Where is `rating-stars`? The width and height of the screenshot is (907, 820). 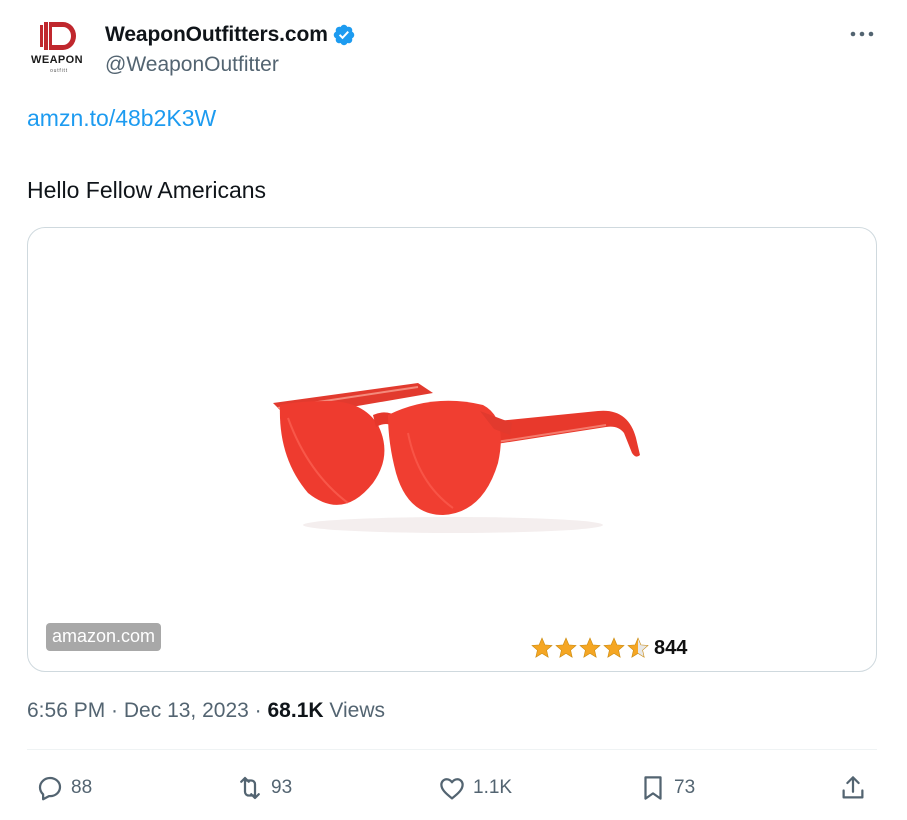
rating-stars is located at coordinates (590, 648).